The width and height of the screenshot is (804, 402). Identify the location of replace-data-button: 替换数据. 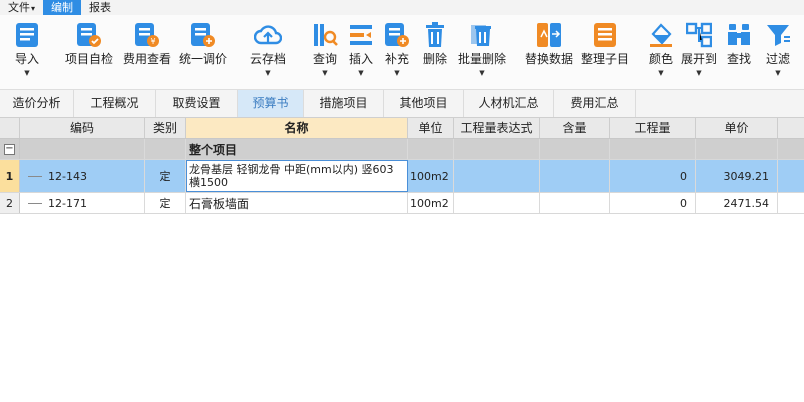
(549, 40).